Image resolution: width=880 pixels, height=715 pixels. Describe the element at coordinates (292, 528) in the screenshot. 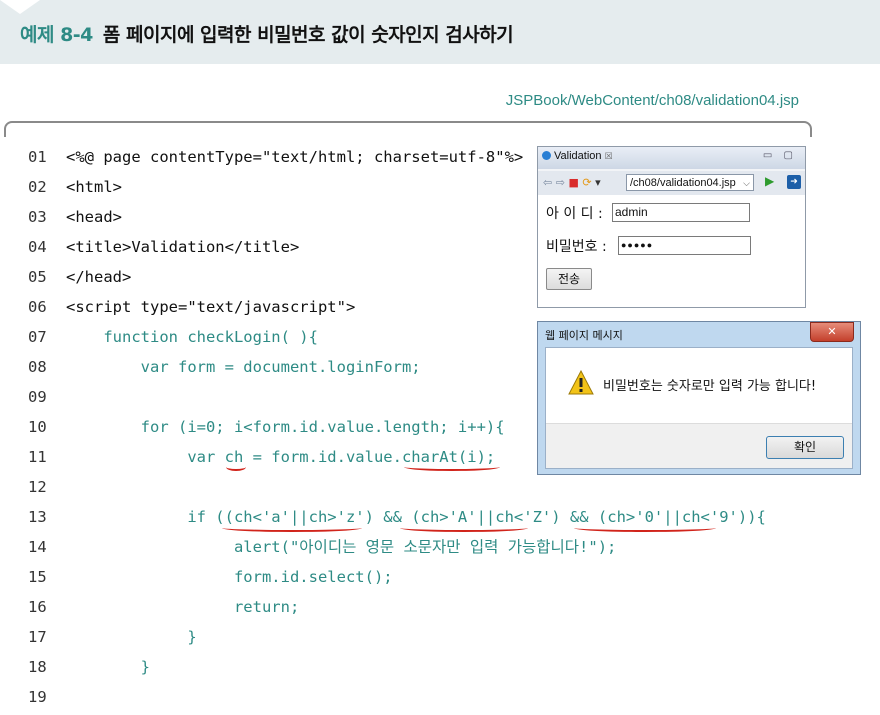

I see `underline-lowercase-check` at that location.